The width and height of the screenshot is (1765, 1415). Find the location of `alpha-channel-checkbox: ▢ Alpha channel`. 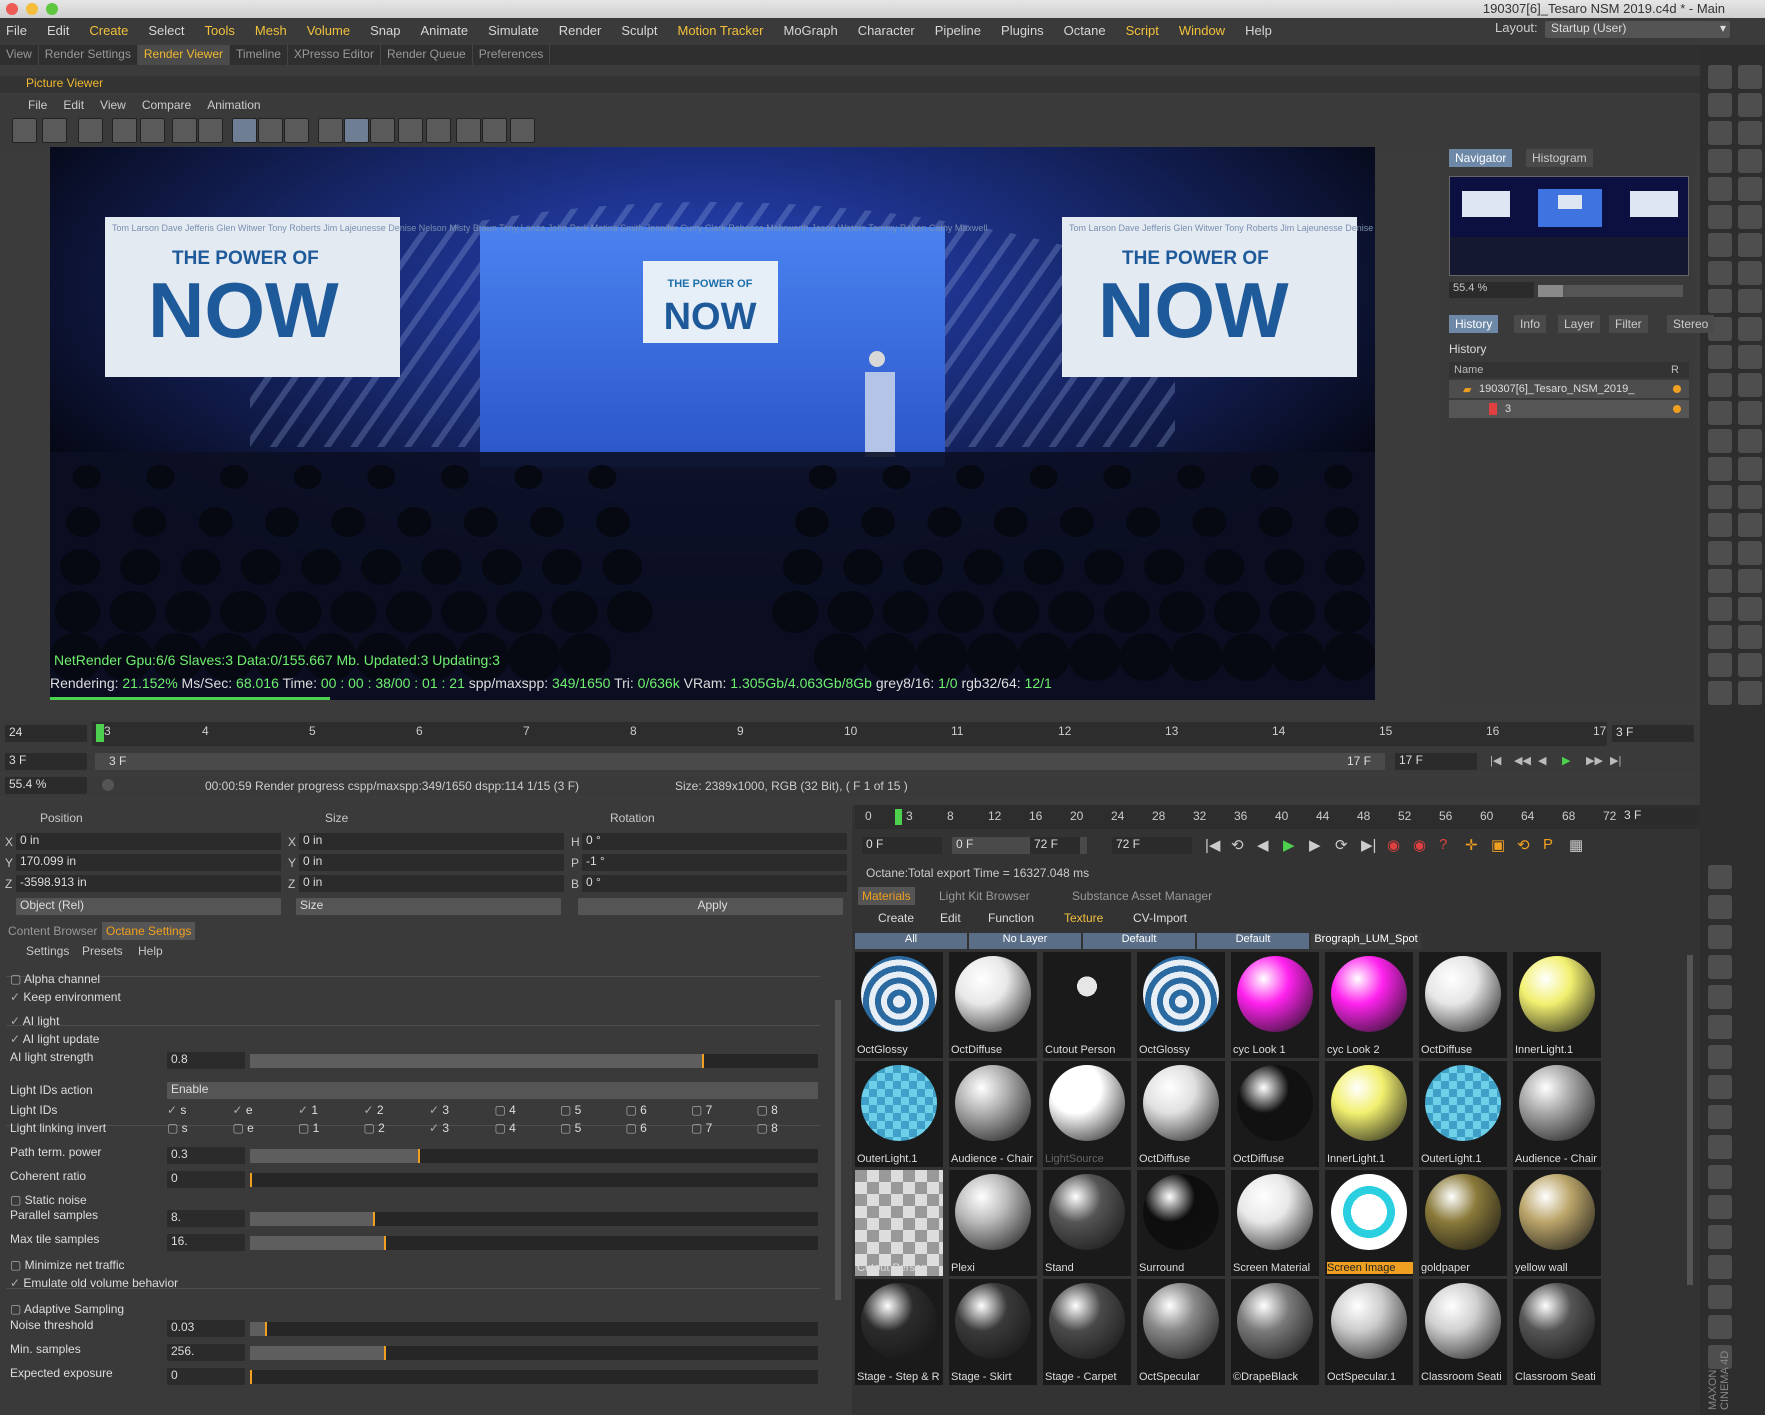

alpha-channel-checkbox: ▢ Alpha channel is located at coordinates (55, 979).